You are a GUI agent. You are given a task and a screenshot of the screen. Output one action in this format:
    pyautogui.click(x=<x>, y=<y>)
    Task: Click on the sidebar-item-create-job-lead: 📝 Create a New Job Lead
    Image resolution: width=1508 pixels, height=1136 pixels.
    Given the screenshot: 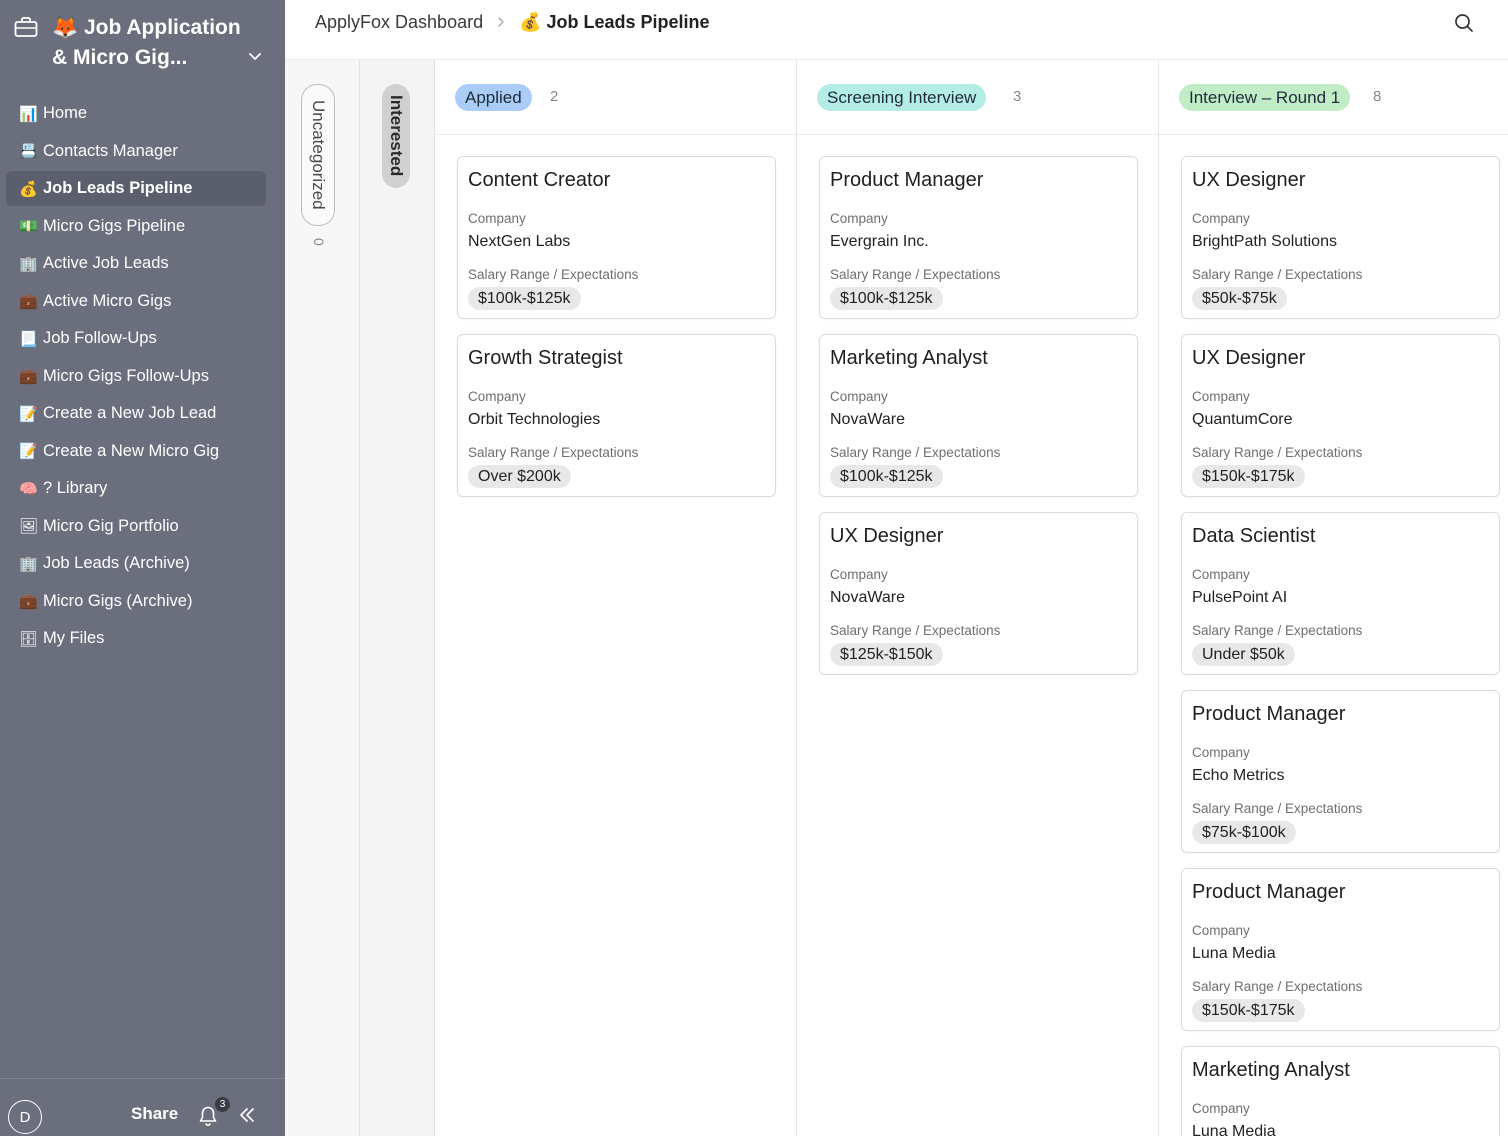 What is the action you would take?
    pyautogui.click(x=136, y=413)
    